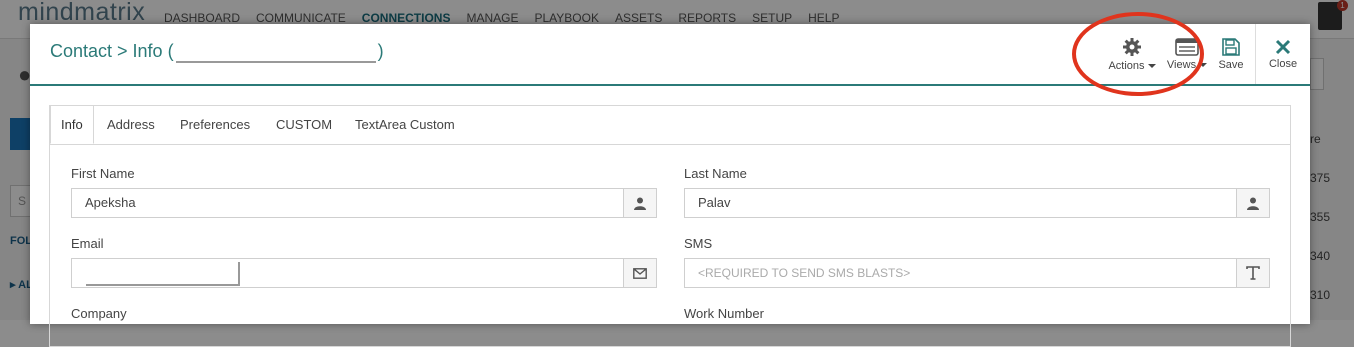 The image size is (1354, 347). Describe the element at coordinates (977, 203) in the screenshot. I see `last-name-field: Palav` at that location.